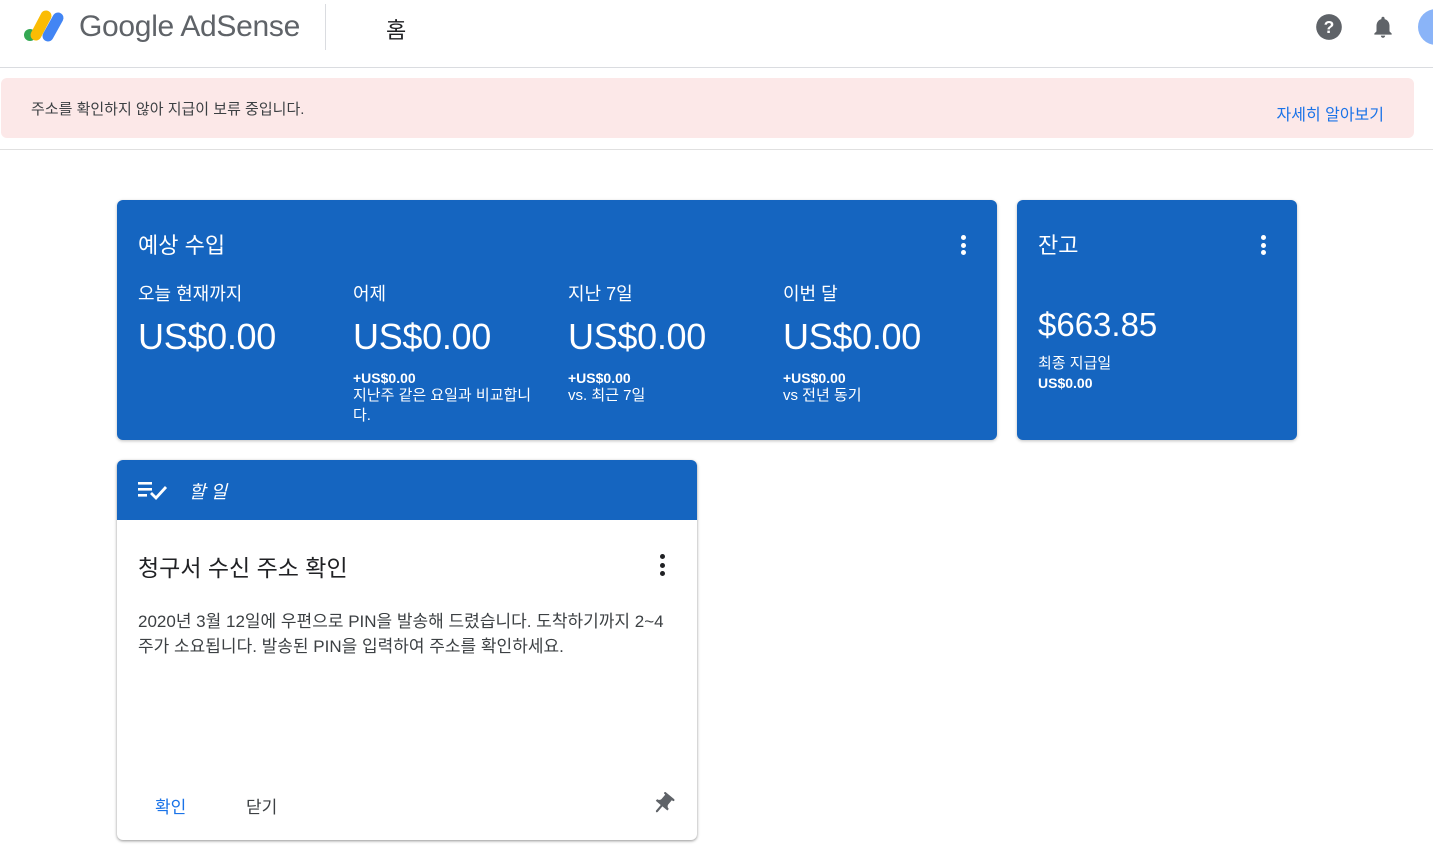 Image resolution: width=1433 pixels, height=852 pixels. Describe the element at coordinates (442, 405) in the screenshot. I see `metric-comparison-note: 지난주 같은 요일과 비교합니다.` at that location.